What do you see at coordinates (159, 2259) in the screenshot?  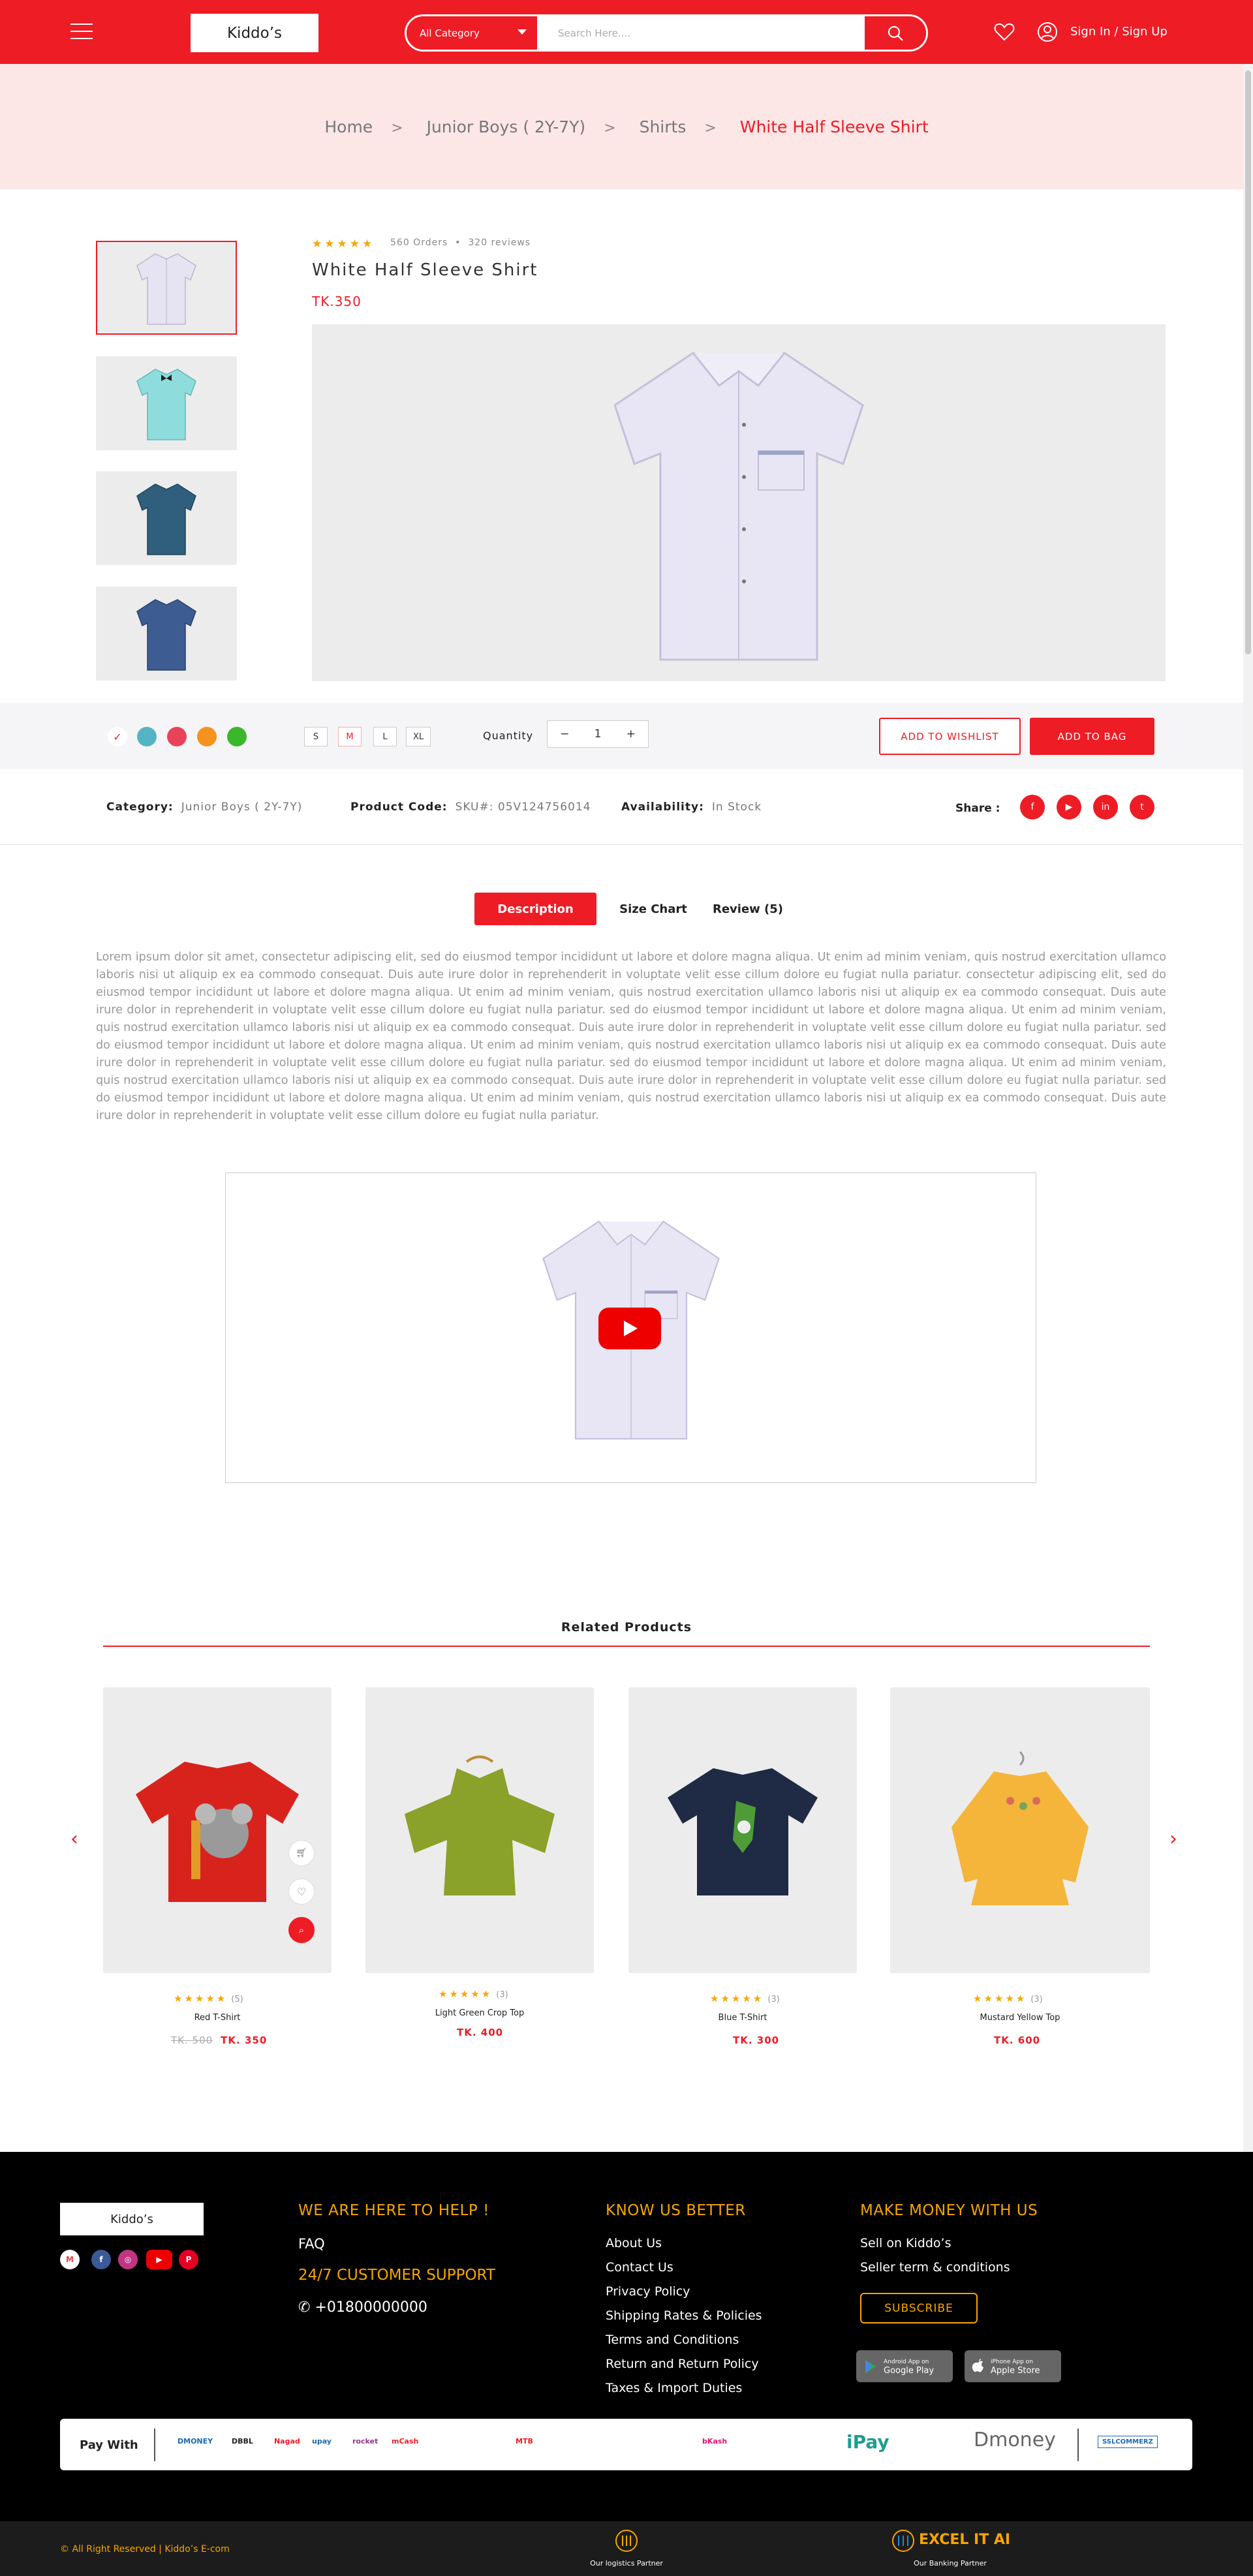 I see `youtube-icon: ▶` at bounding box center [159, 2259].